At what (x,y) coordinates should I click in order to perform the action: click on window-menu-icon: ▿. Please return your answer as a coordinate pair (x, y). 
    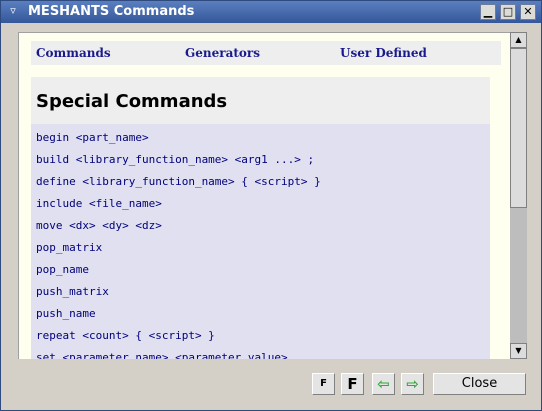
    Looking at the image, I should click on (13, 11).